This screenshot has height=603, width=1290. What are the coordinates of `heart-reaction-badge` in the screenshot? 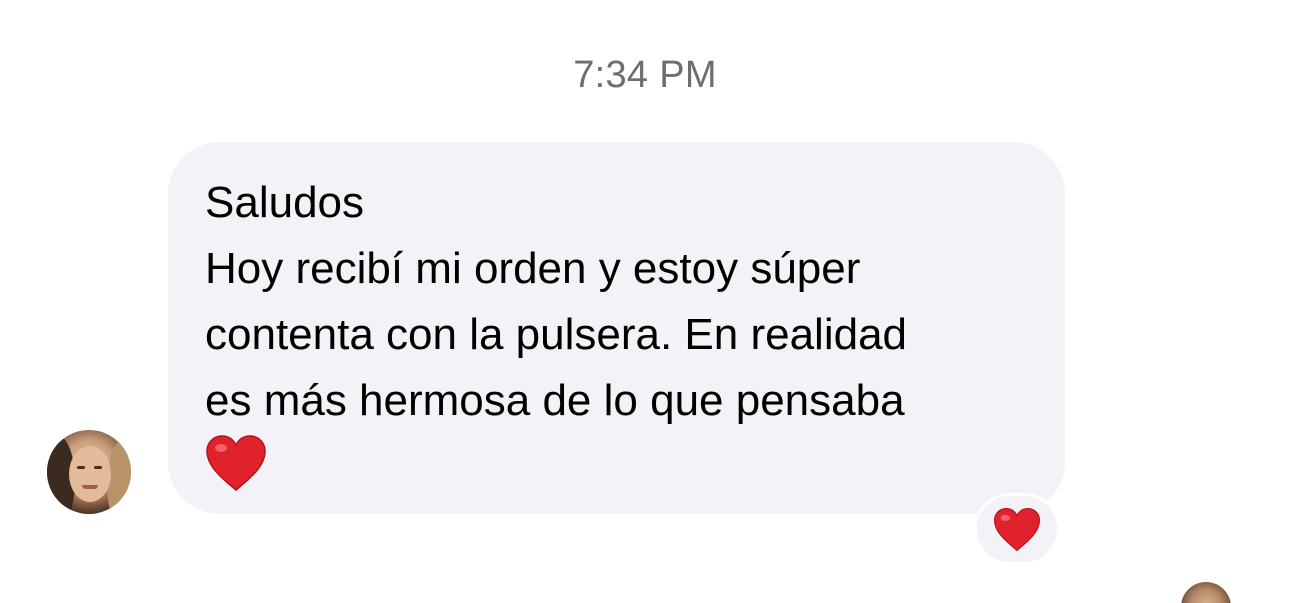 It's located at (1017, 529).